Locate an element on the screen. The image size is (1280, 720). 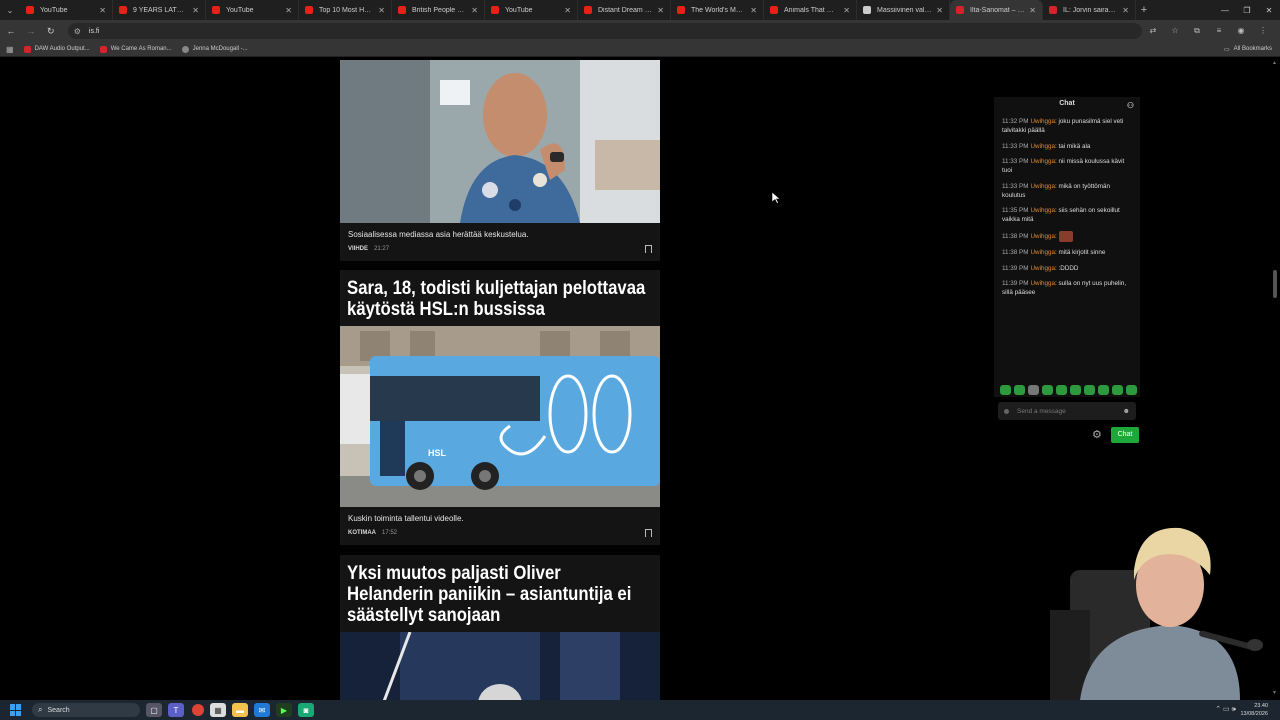
forward-button: → is located at coordinates (31, 31).